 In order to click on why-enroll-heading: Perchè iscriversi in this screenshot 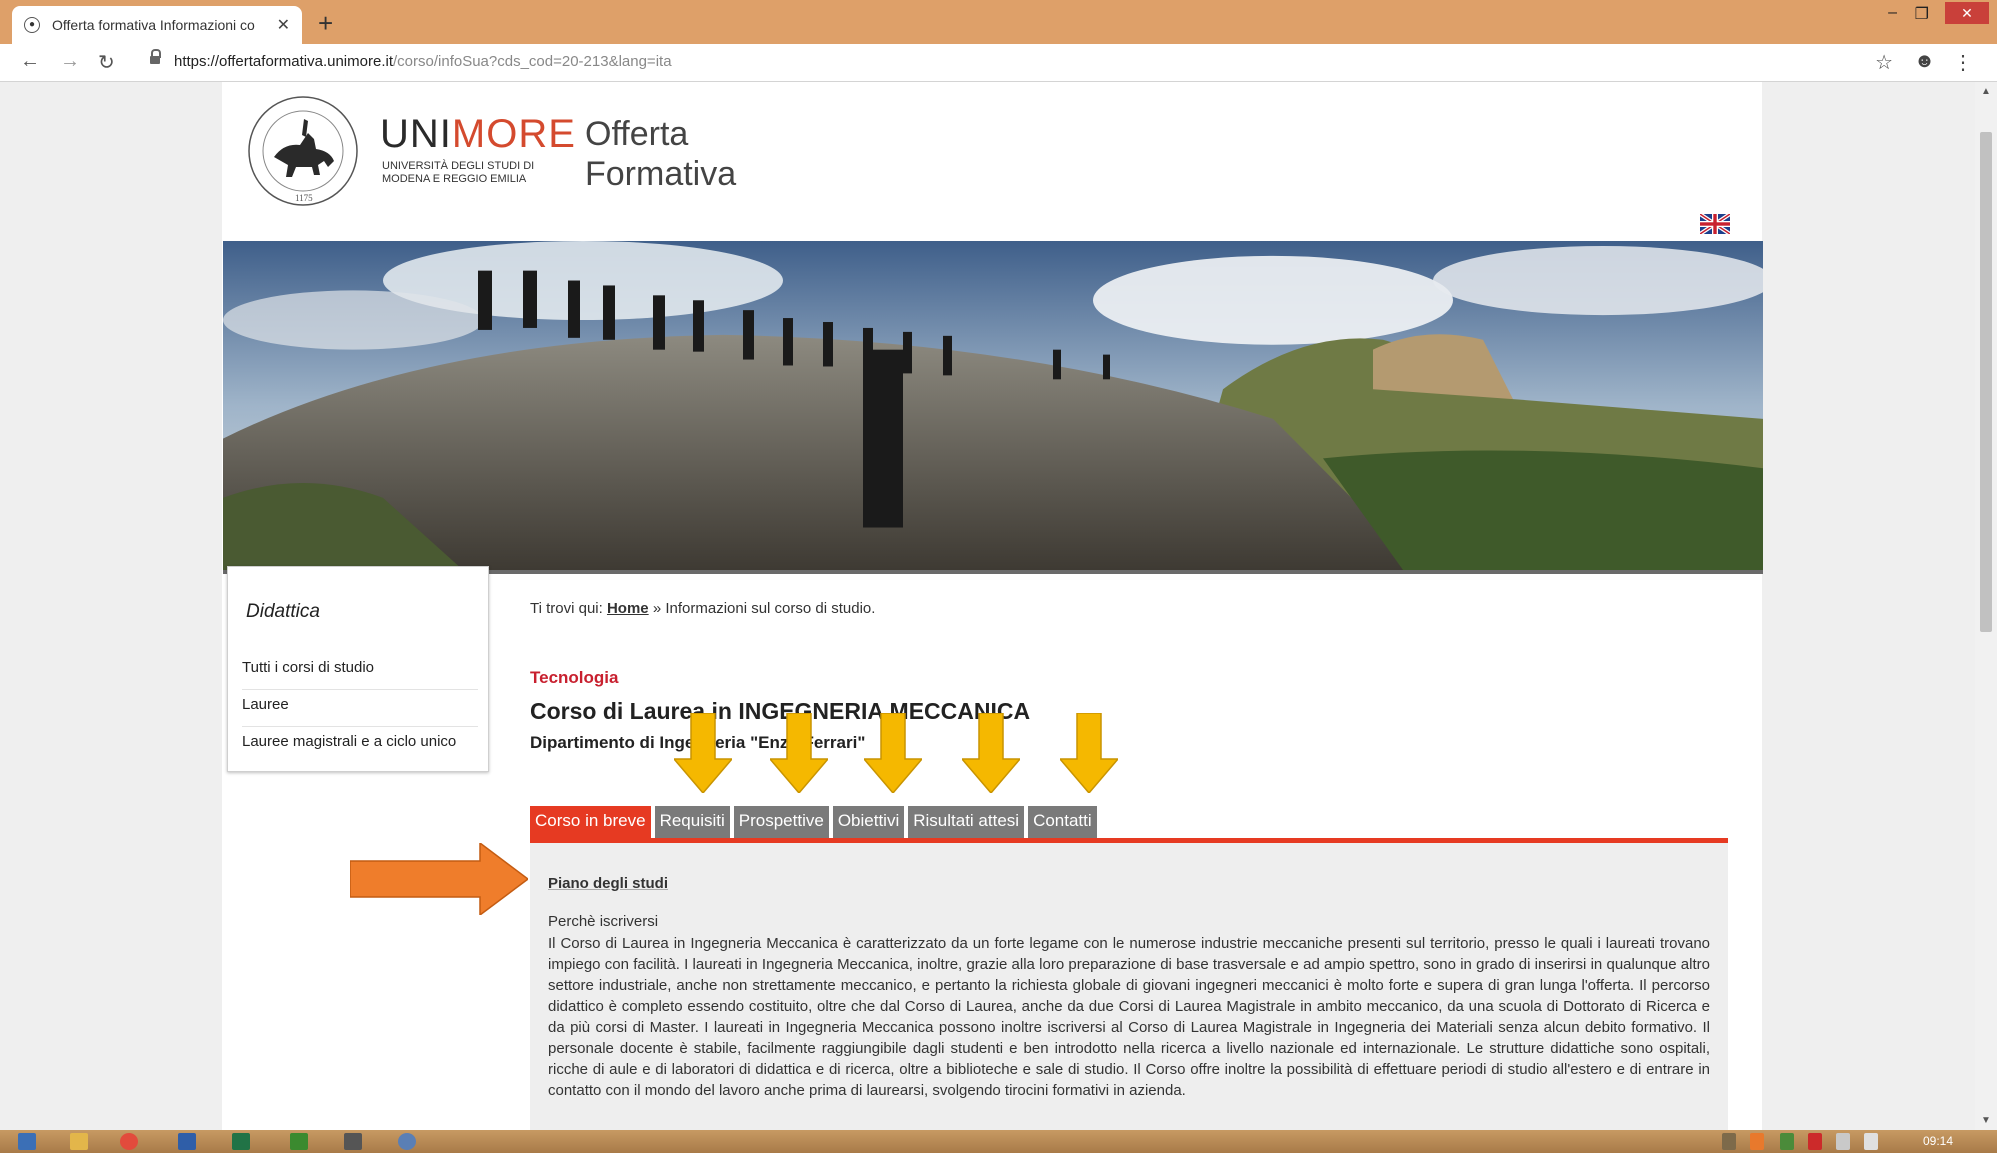, I will do `click(603, 921)`.